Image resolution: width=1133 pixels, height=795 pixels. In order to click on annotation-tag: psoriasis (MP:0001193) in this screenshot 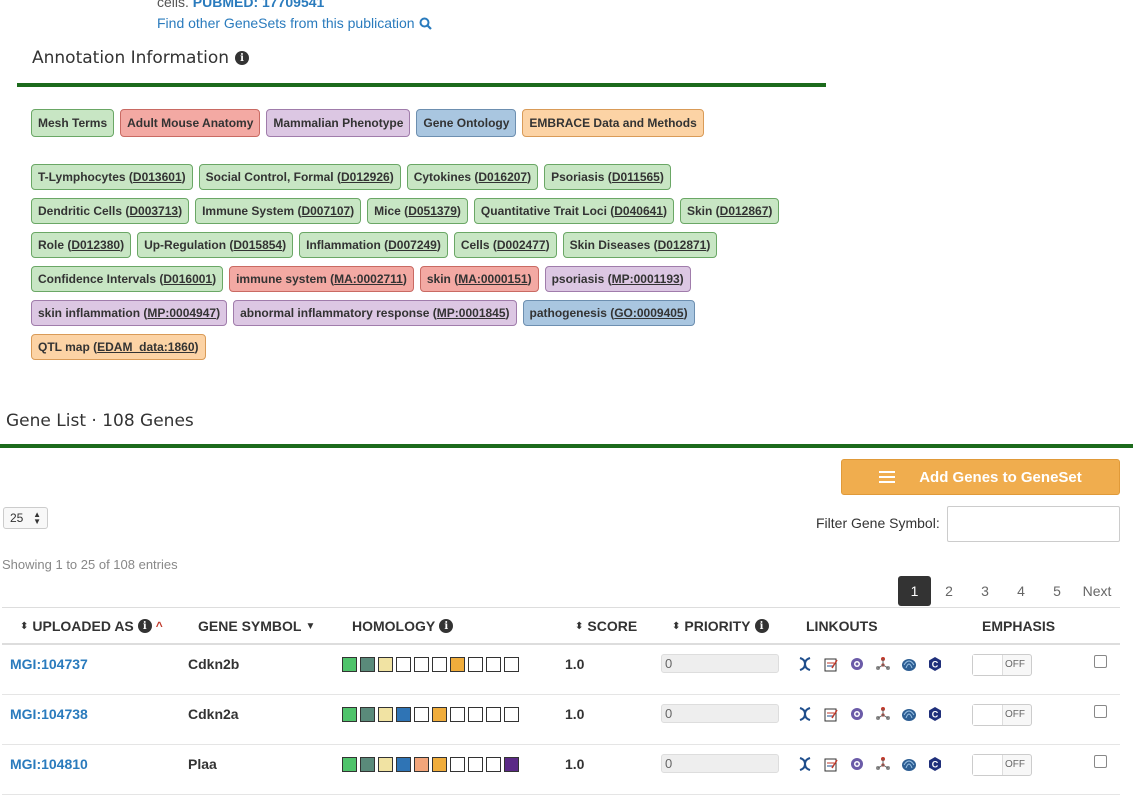, I will do `click(617, 279)`.